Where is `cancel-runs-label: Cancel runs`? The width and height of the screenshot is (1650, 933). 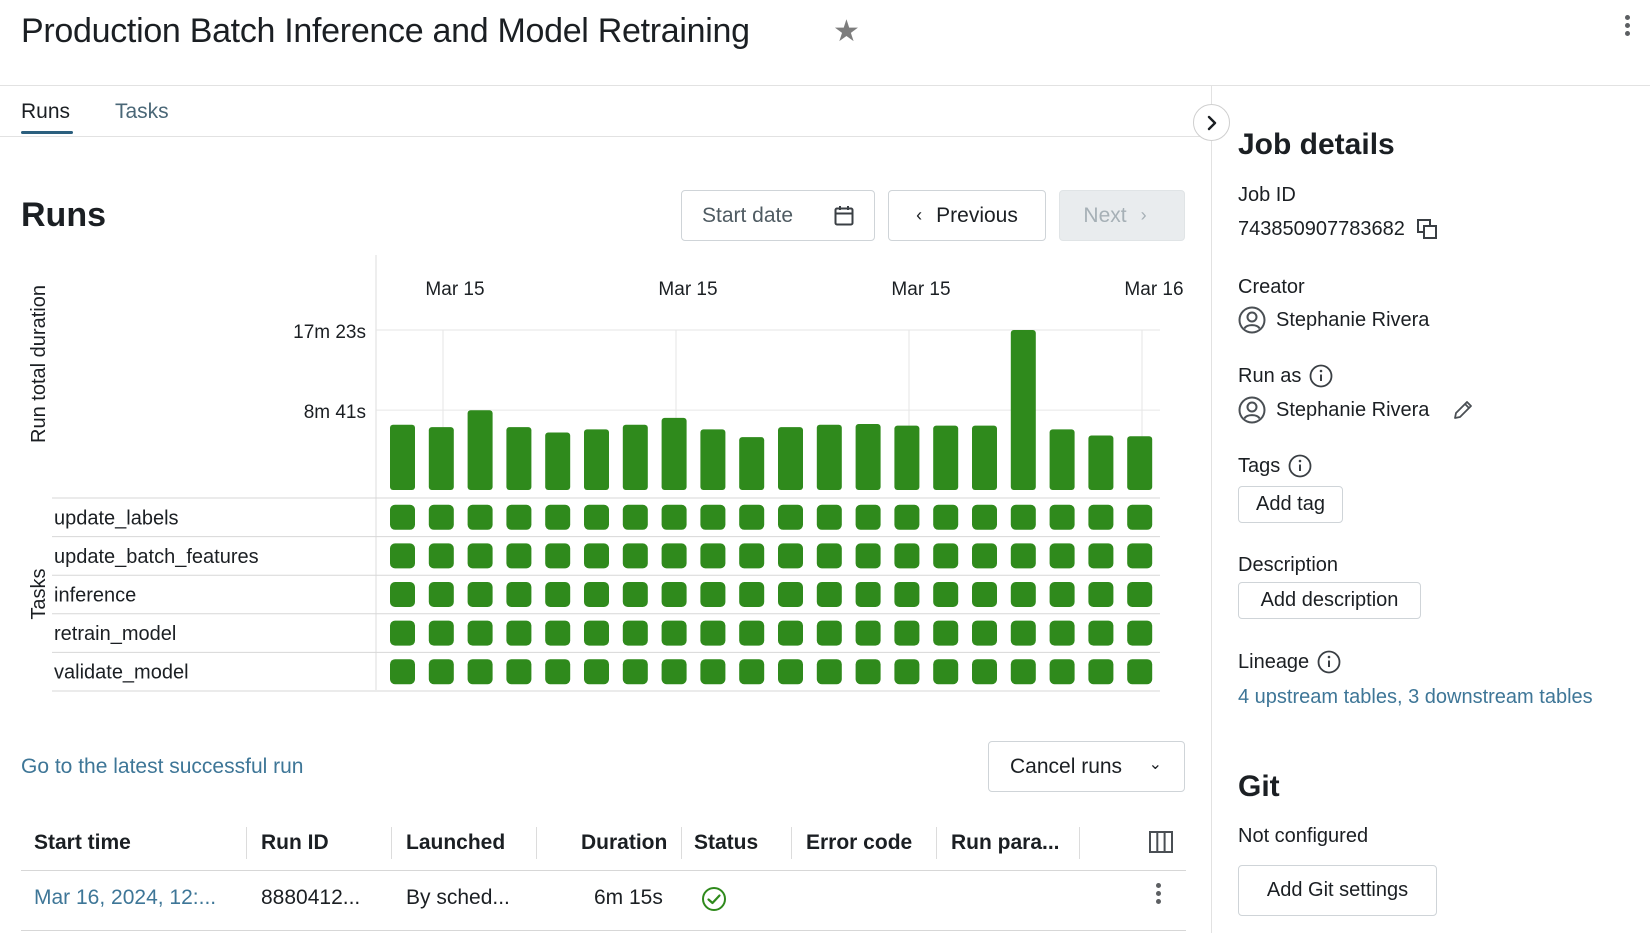 cancel-runs-label: Cancel runs is located at coordinates (1066, 766).